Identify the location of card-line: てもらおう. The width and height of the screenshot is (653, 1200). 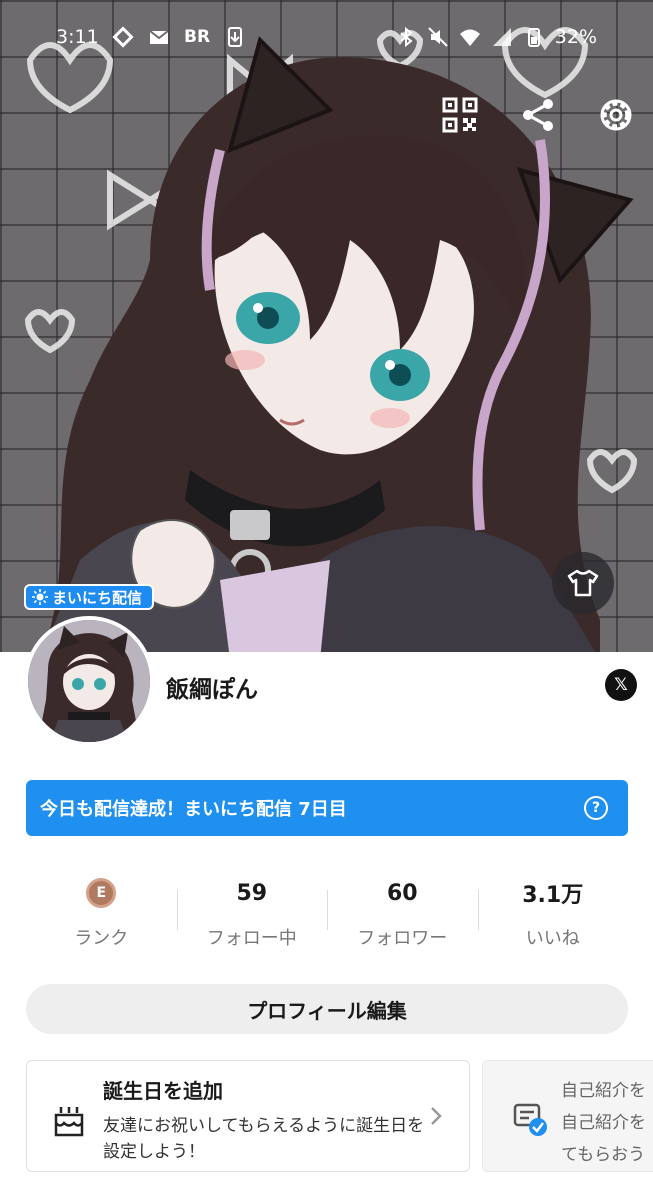
(603, 1155).